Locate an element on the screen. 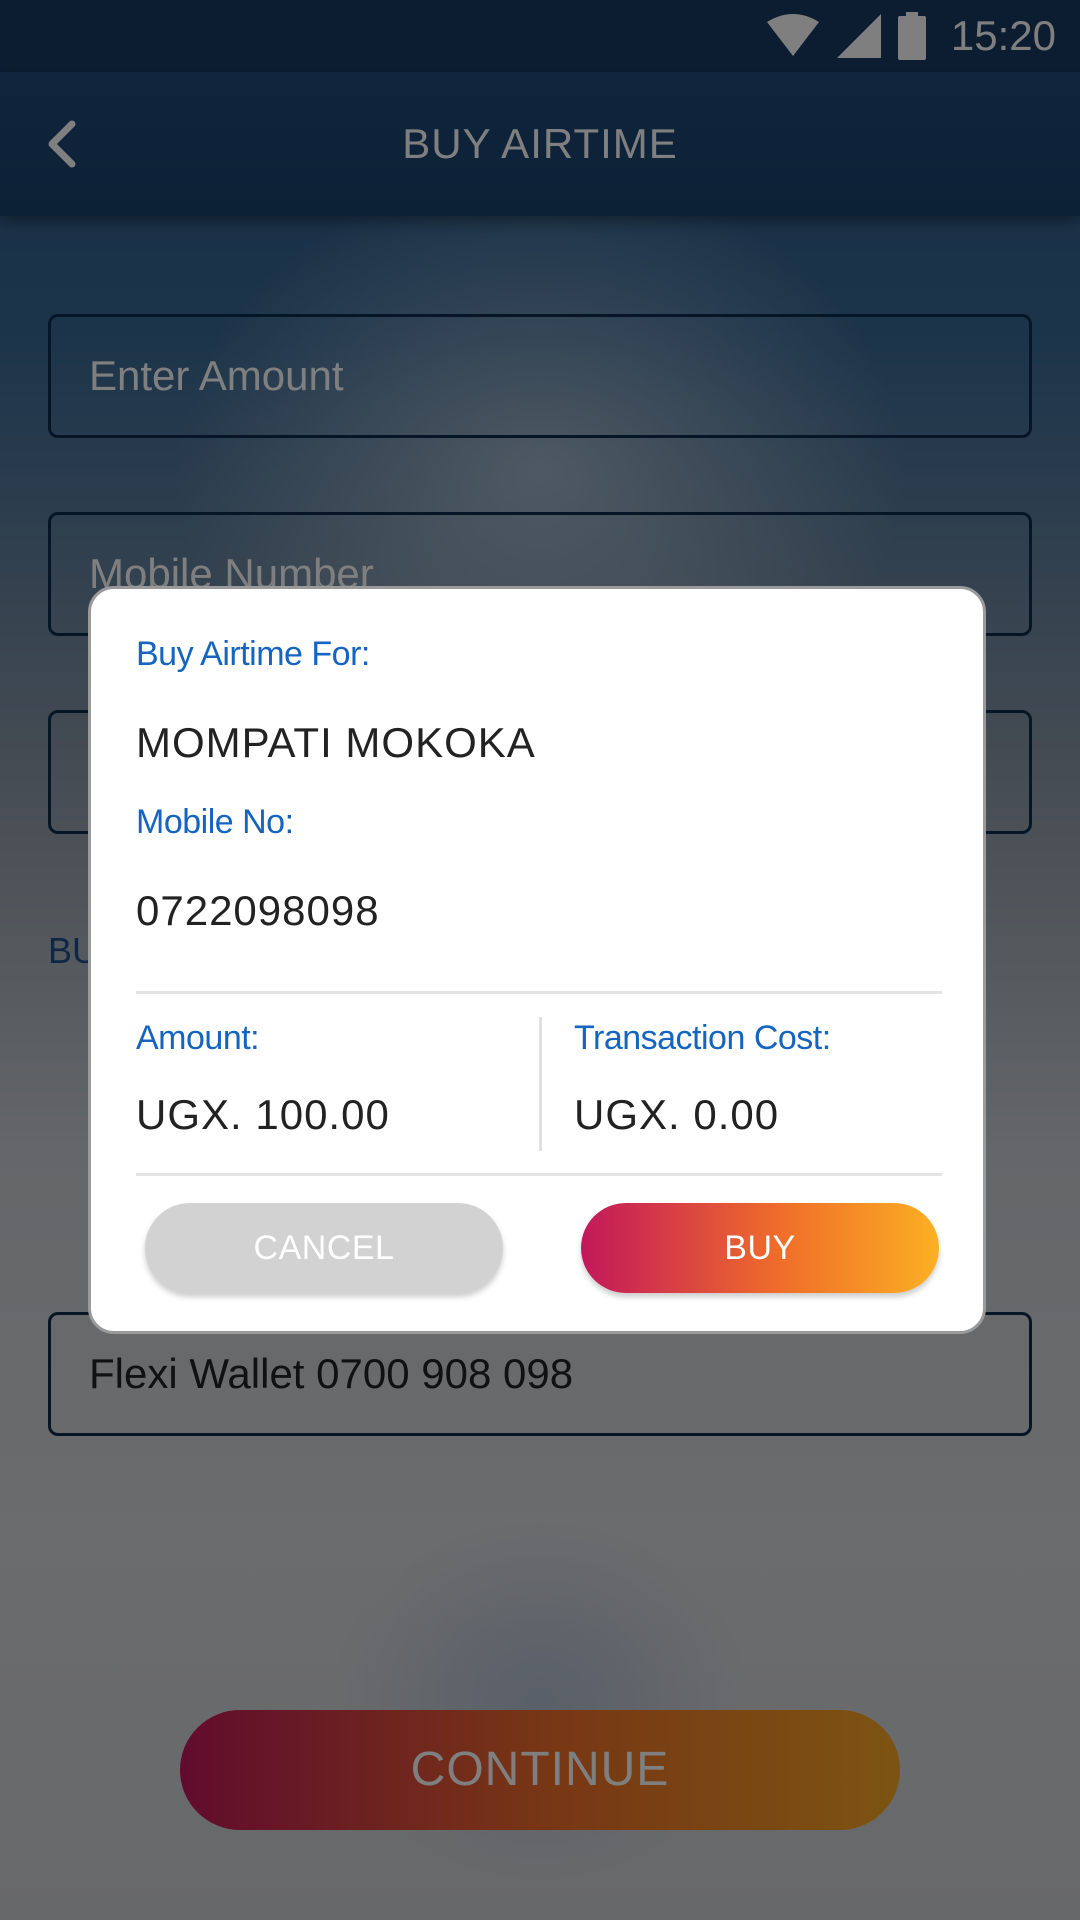 Image resolution: width=1080 pixels, height=1920 pixels. amount-label: Amount: is located at coordinates (198, 1038).